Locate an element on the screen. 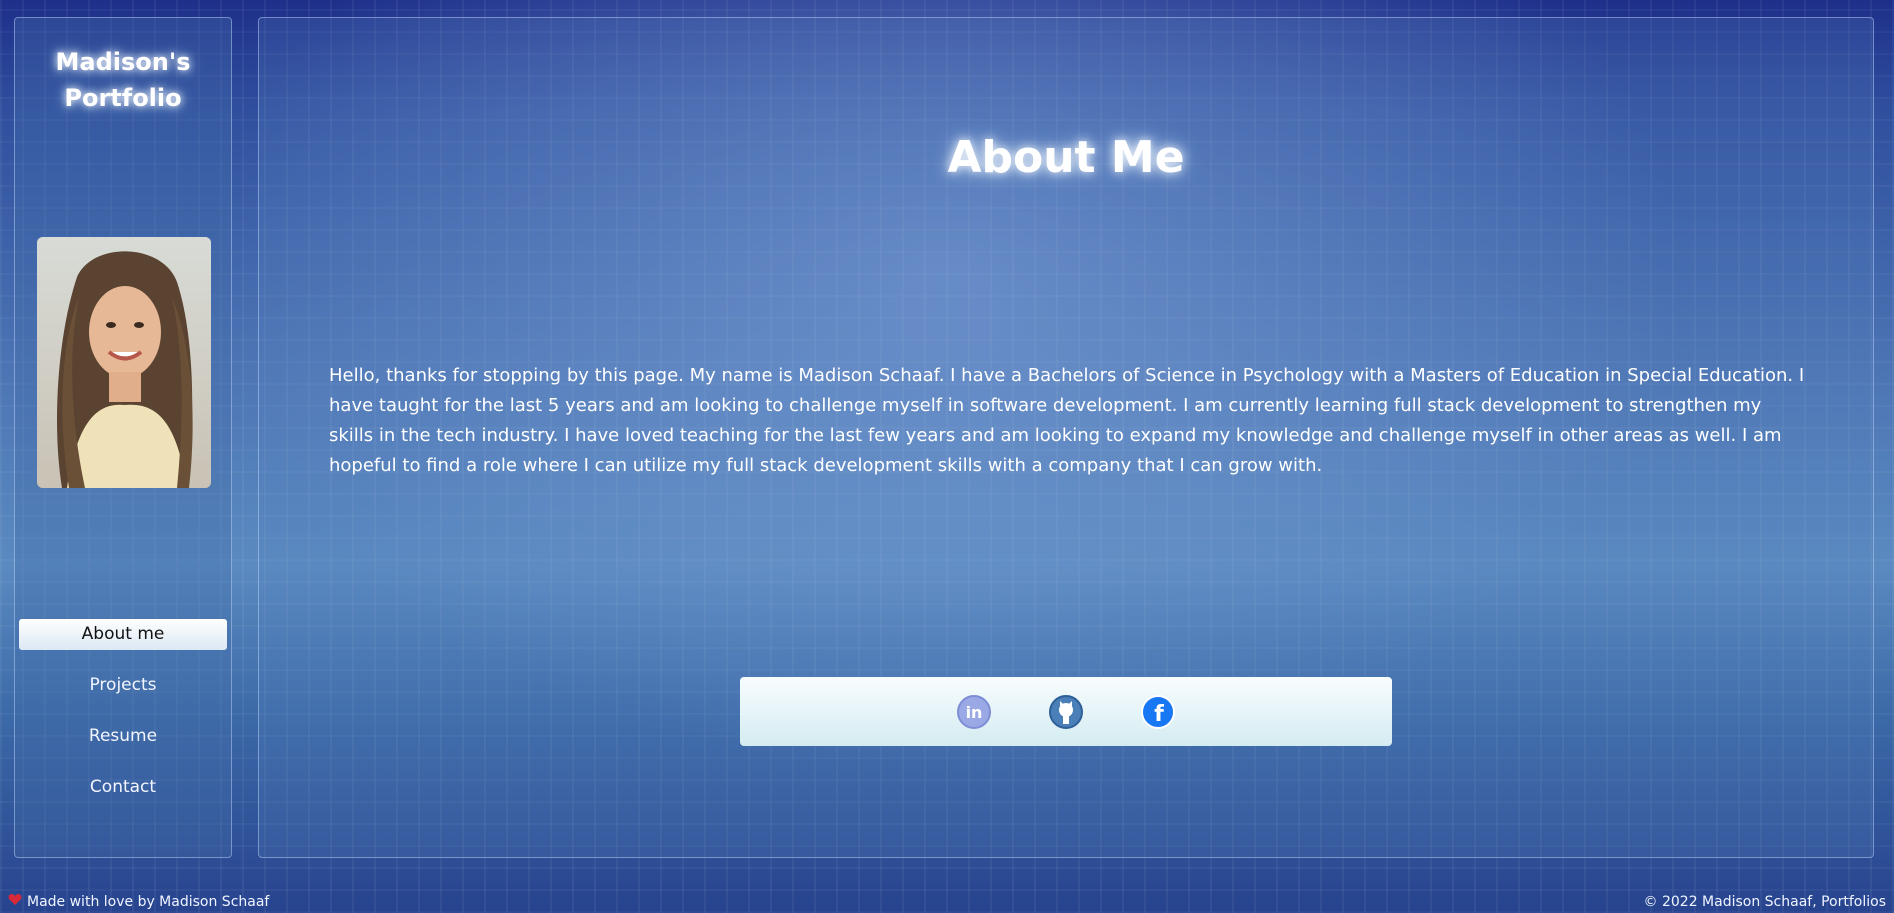 The height and width of the screenshot is (913, 1894). social-links-bar: in f is located at coordinates (1066, 711).